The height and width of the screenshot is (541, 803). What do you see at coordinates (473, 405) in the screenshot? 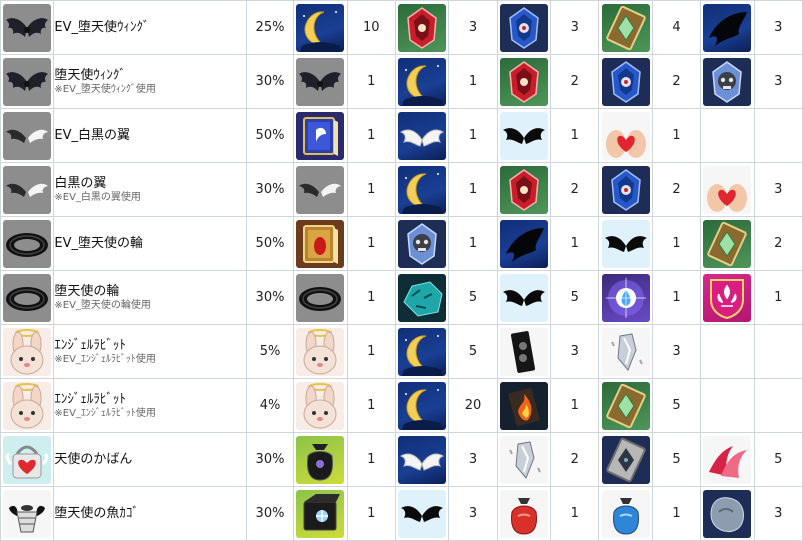
I see `material-count: 20` at bounding box center [473, 405].